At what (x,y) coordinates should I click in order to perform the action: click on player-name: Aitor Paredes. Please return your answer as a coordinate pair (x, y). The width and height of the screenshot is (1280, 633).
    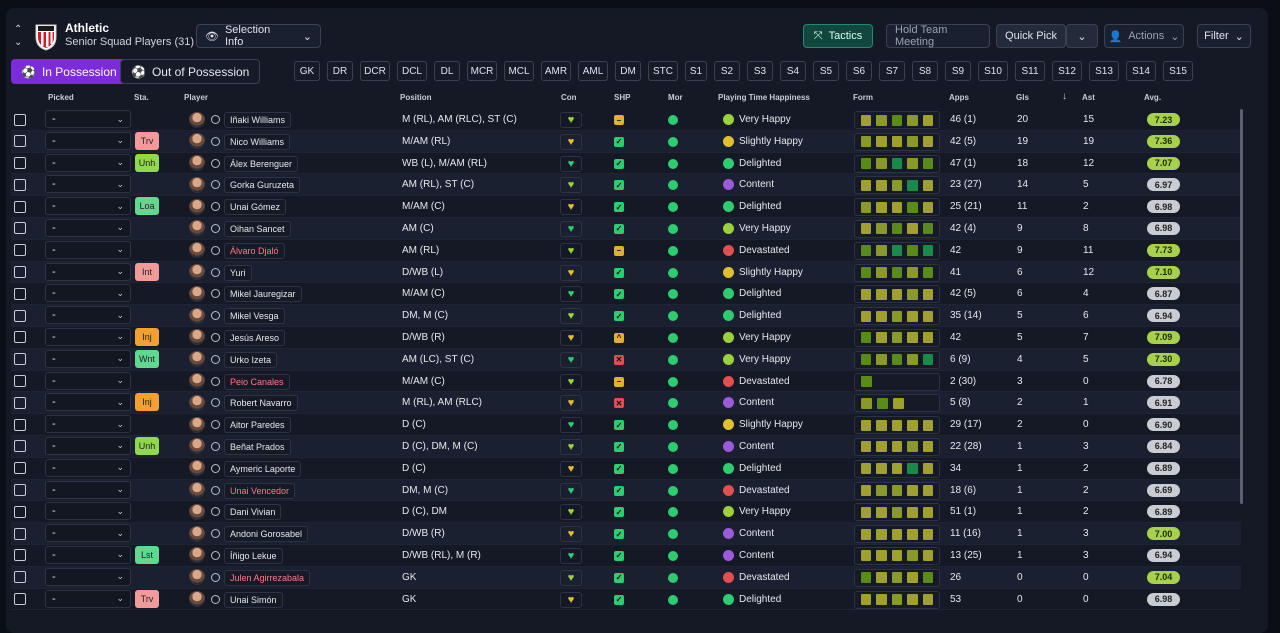
    Looking at the image, I should click on (257, 425).